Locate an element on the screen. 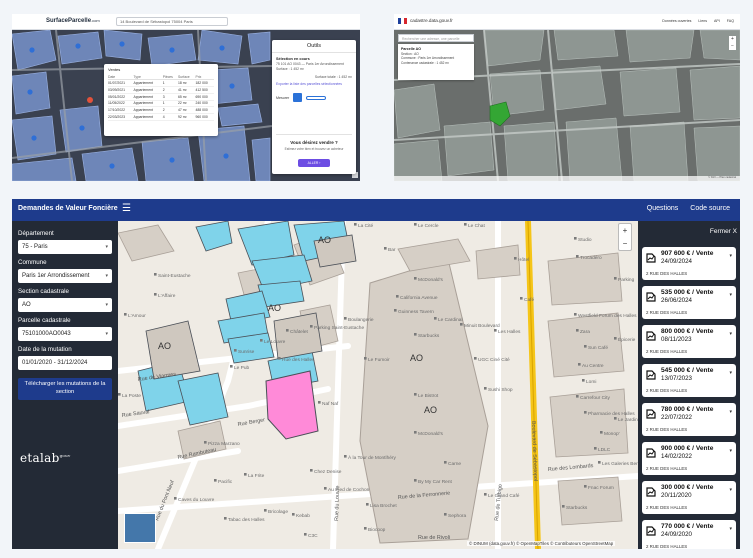 Image resolution: width=753 pixels, height=558 pixels. table-cell: 412 500 is located at coordinates (204, 90).